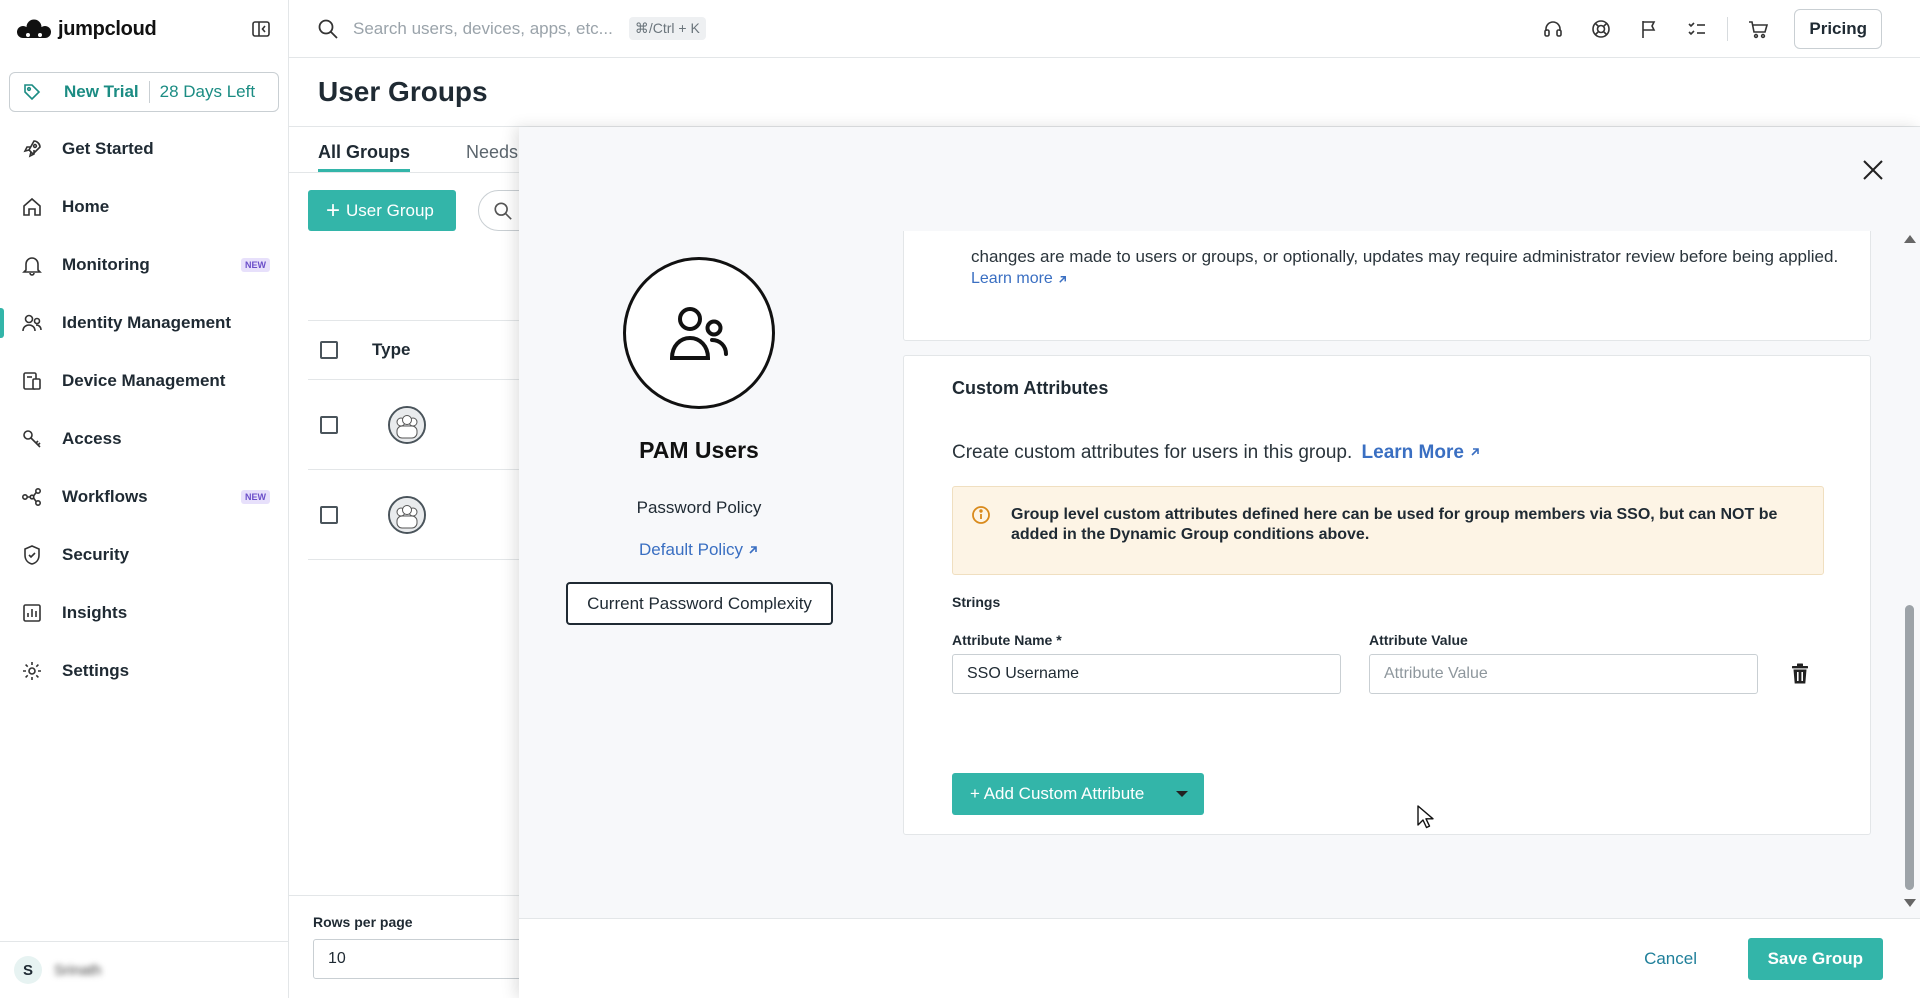  Describe the element at coordinates (1910, 903) in the screenshot. I see `scroll-down-arrow-icon` at that location.